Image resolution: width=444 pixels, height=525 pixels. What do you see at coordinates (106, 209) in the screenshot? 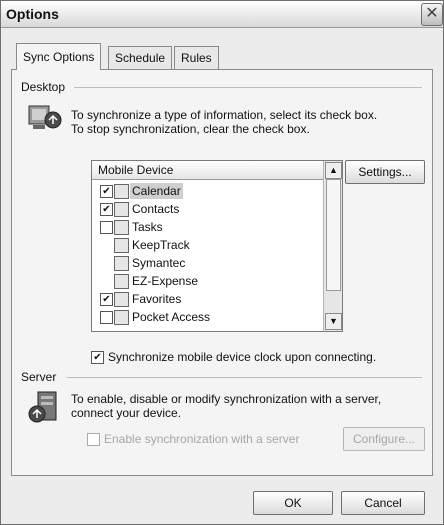
I see `contacts-checkbox: ✔` at bounding box center [106, 209].